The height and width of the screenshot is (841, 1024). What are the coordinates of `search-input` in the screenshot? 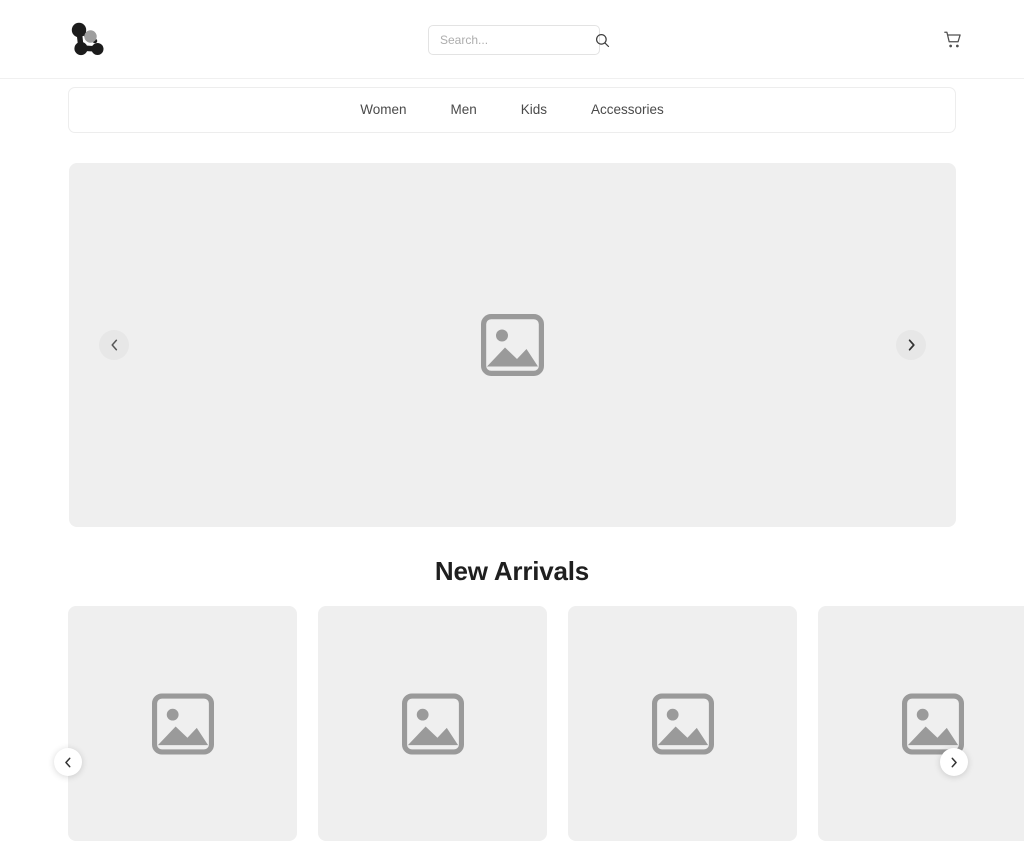 It's located at (517, 40).